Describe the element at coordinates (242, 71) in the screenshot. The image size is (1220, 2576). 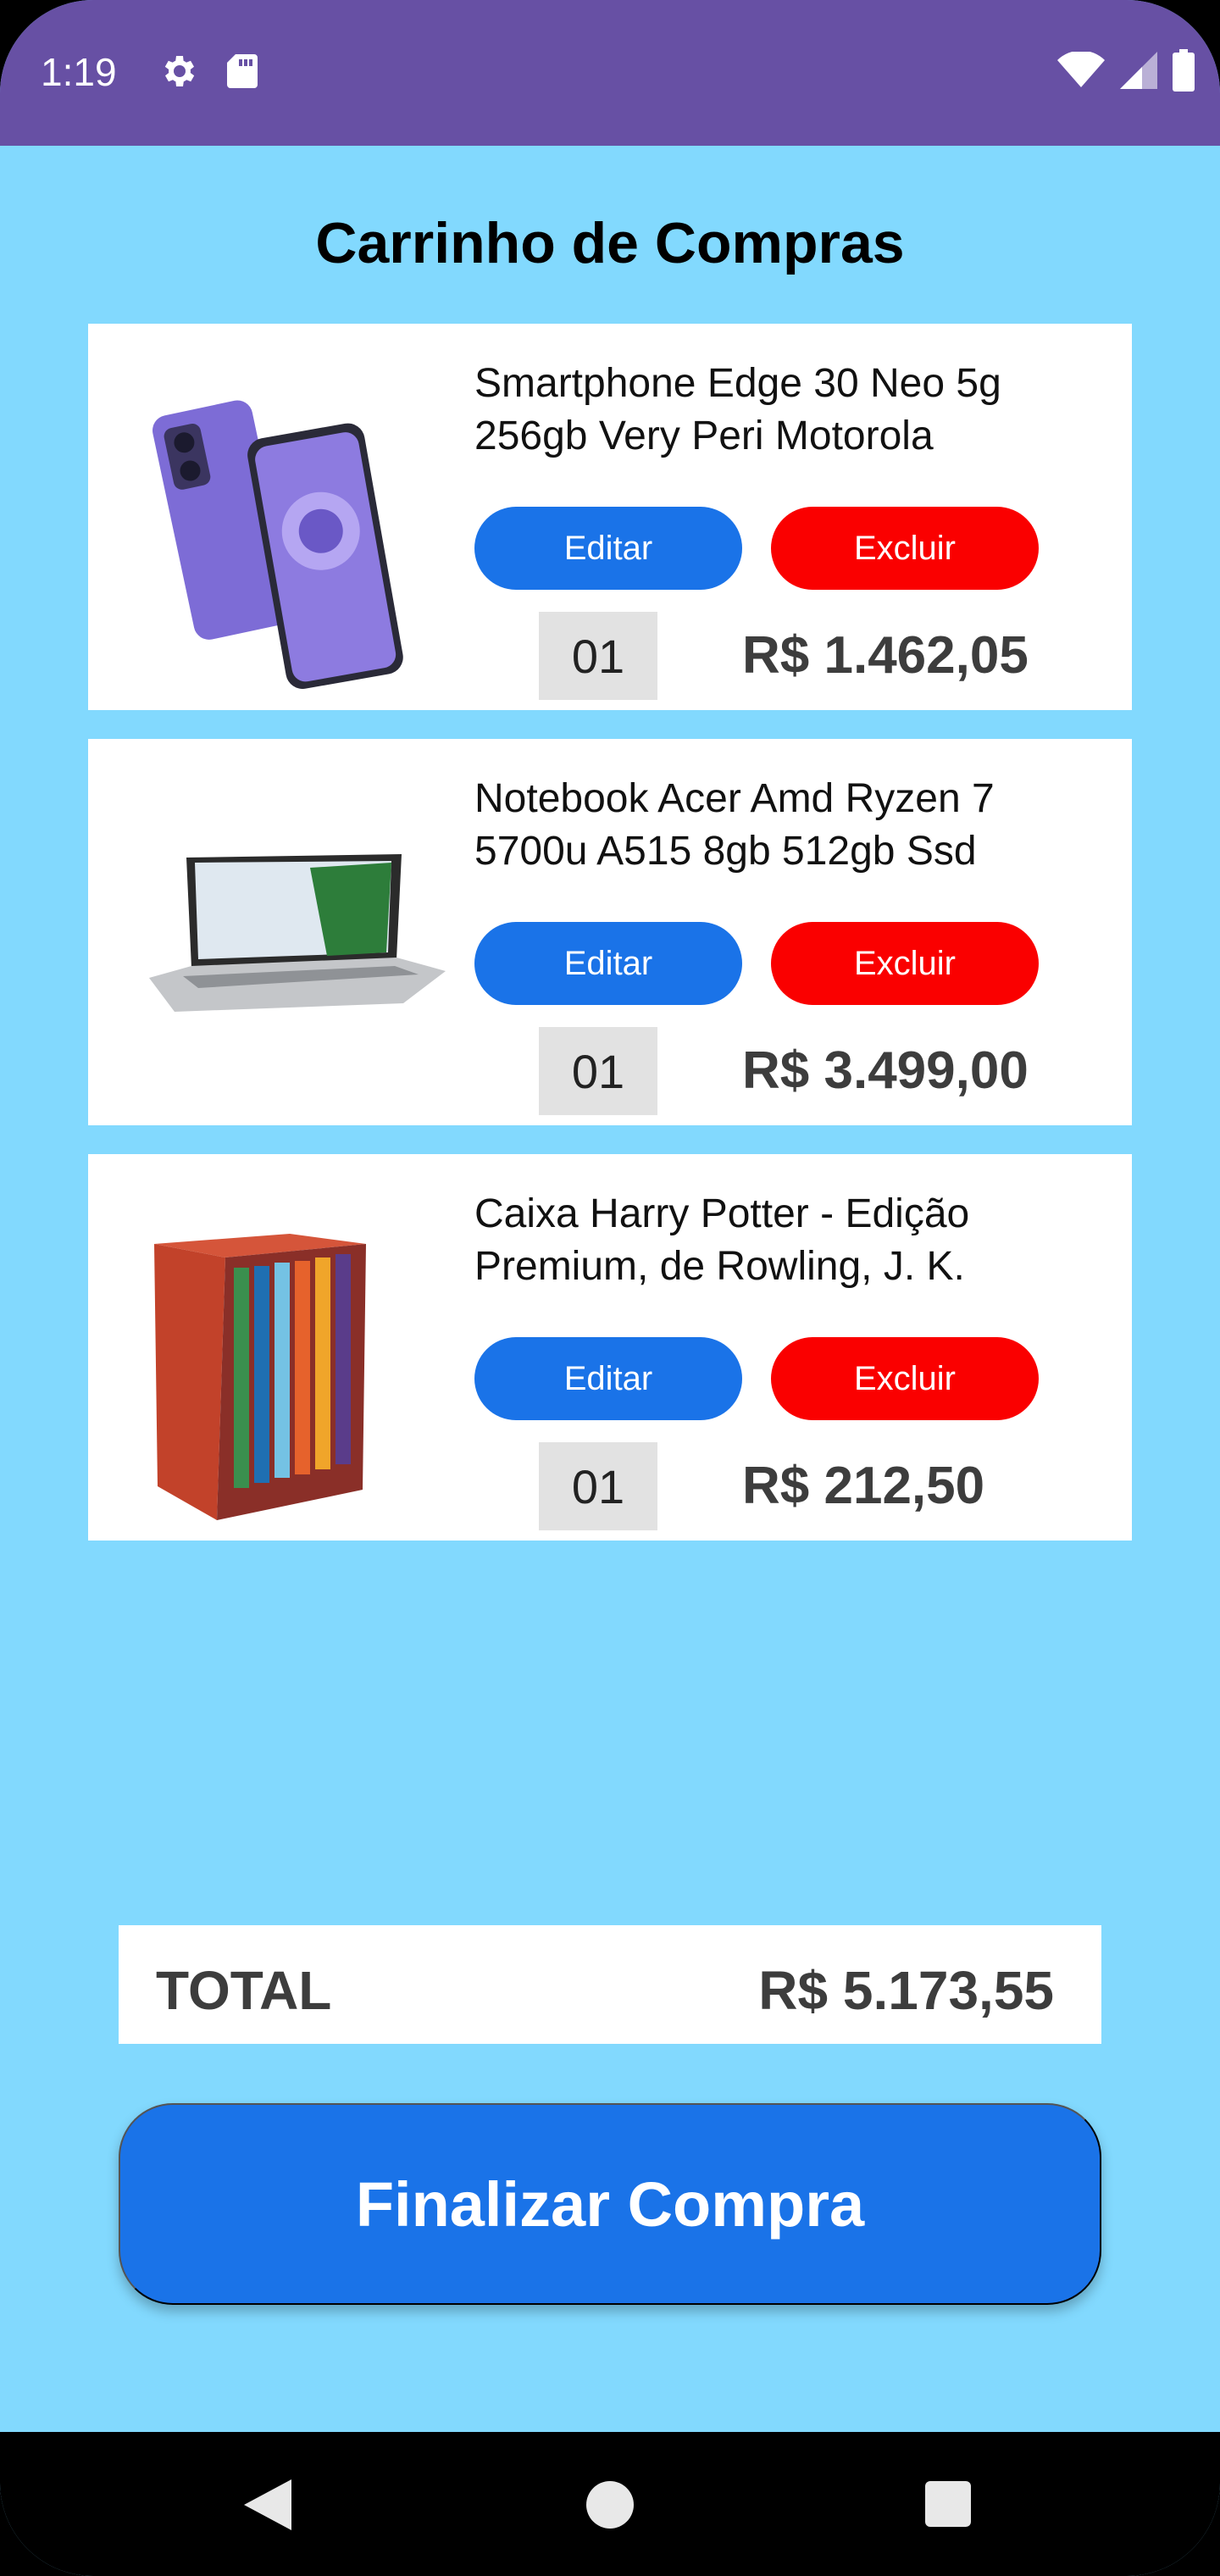
I see `sd-card-icon` at that location.